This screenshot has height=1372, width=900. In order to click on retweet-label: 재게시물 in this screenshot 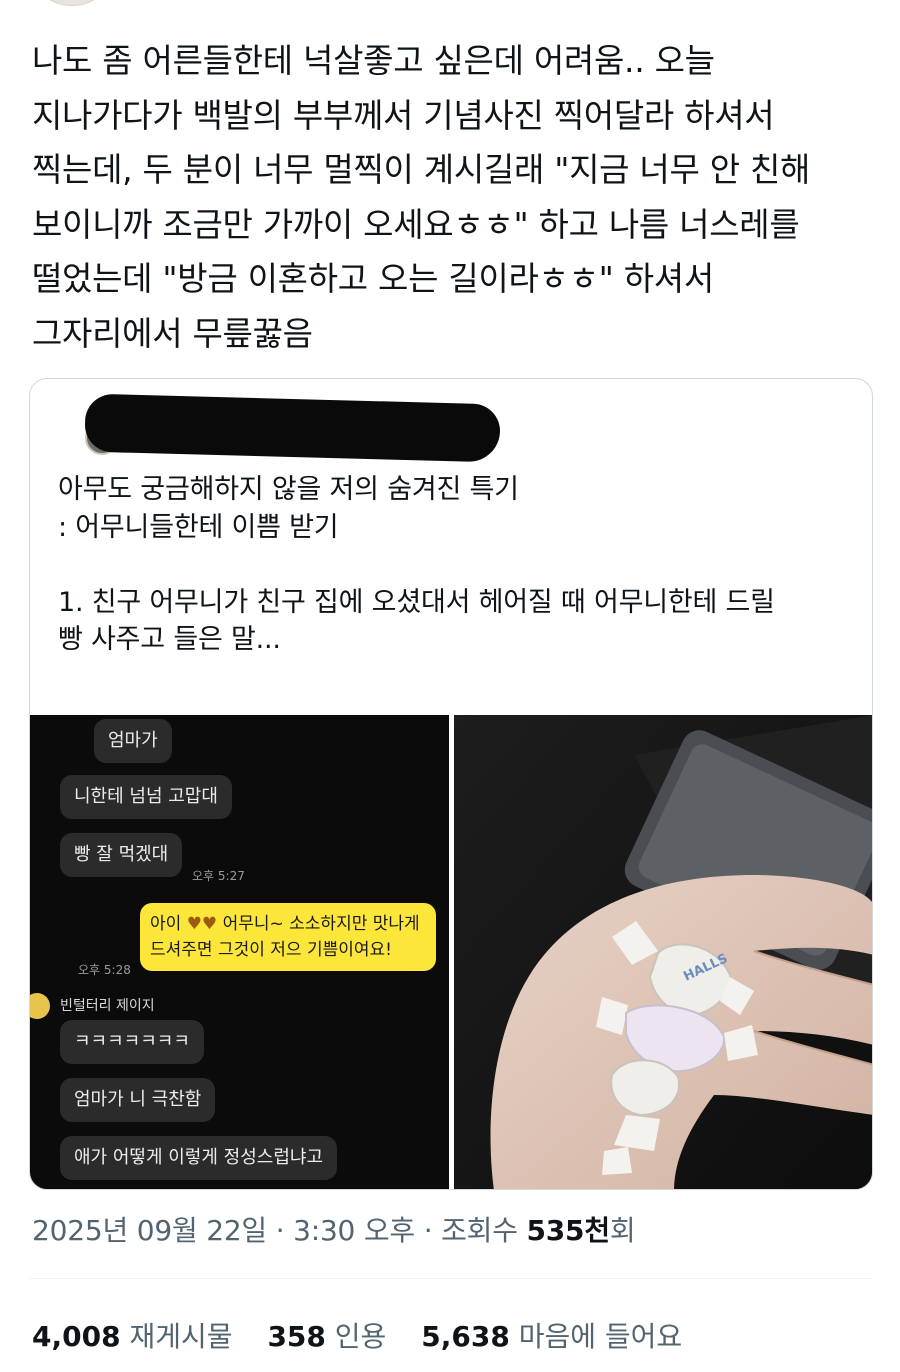, I will do `click(181, 1336)`.